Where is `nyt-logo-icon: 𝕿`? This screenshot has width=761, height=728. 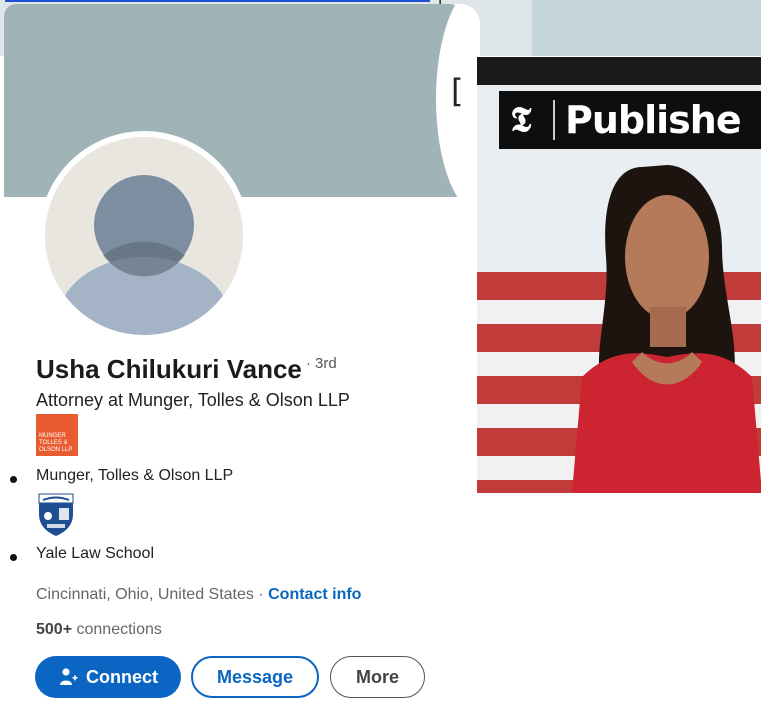
nyt-logo-icon: 𝕿 is located at coordinates (521, 120).